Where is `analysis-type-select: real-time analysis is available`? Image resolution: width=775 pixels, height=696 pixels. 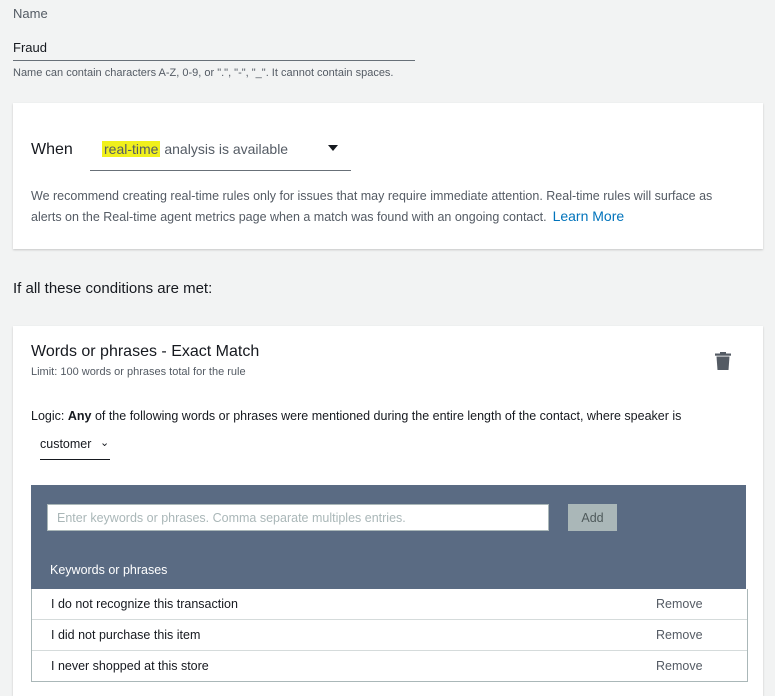
analysis-type-select: real-time analysis is available is located at coordinates (220, 146).